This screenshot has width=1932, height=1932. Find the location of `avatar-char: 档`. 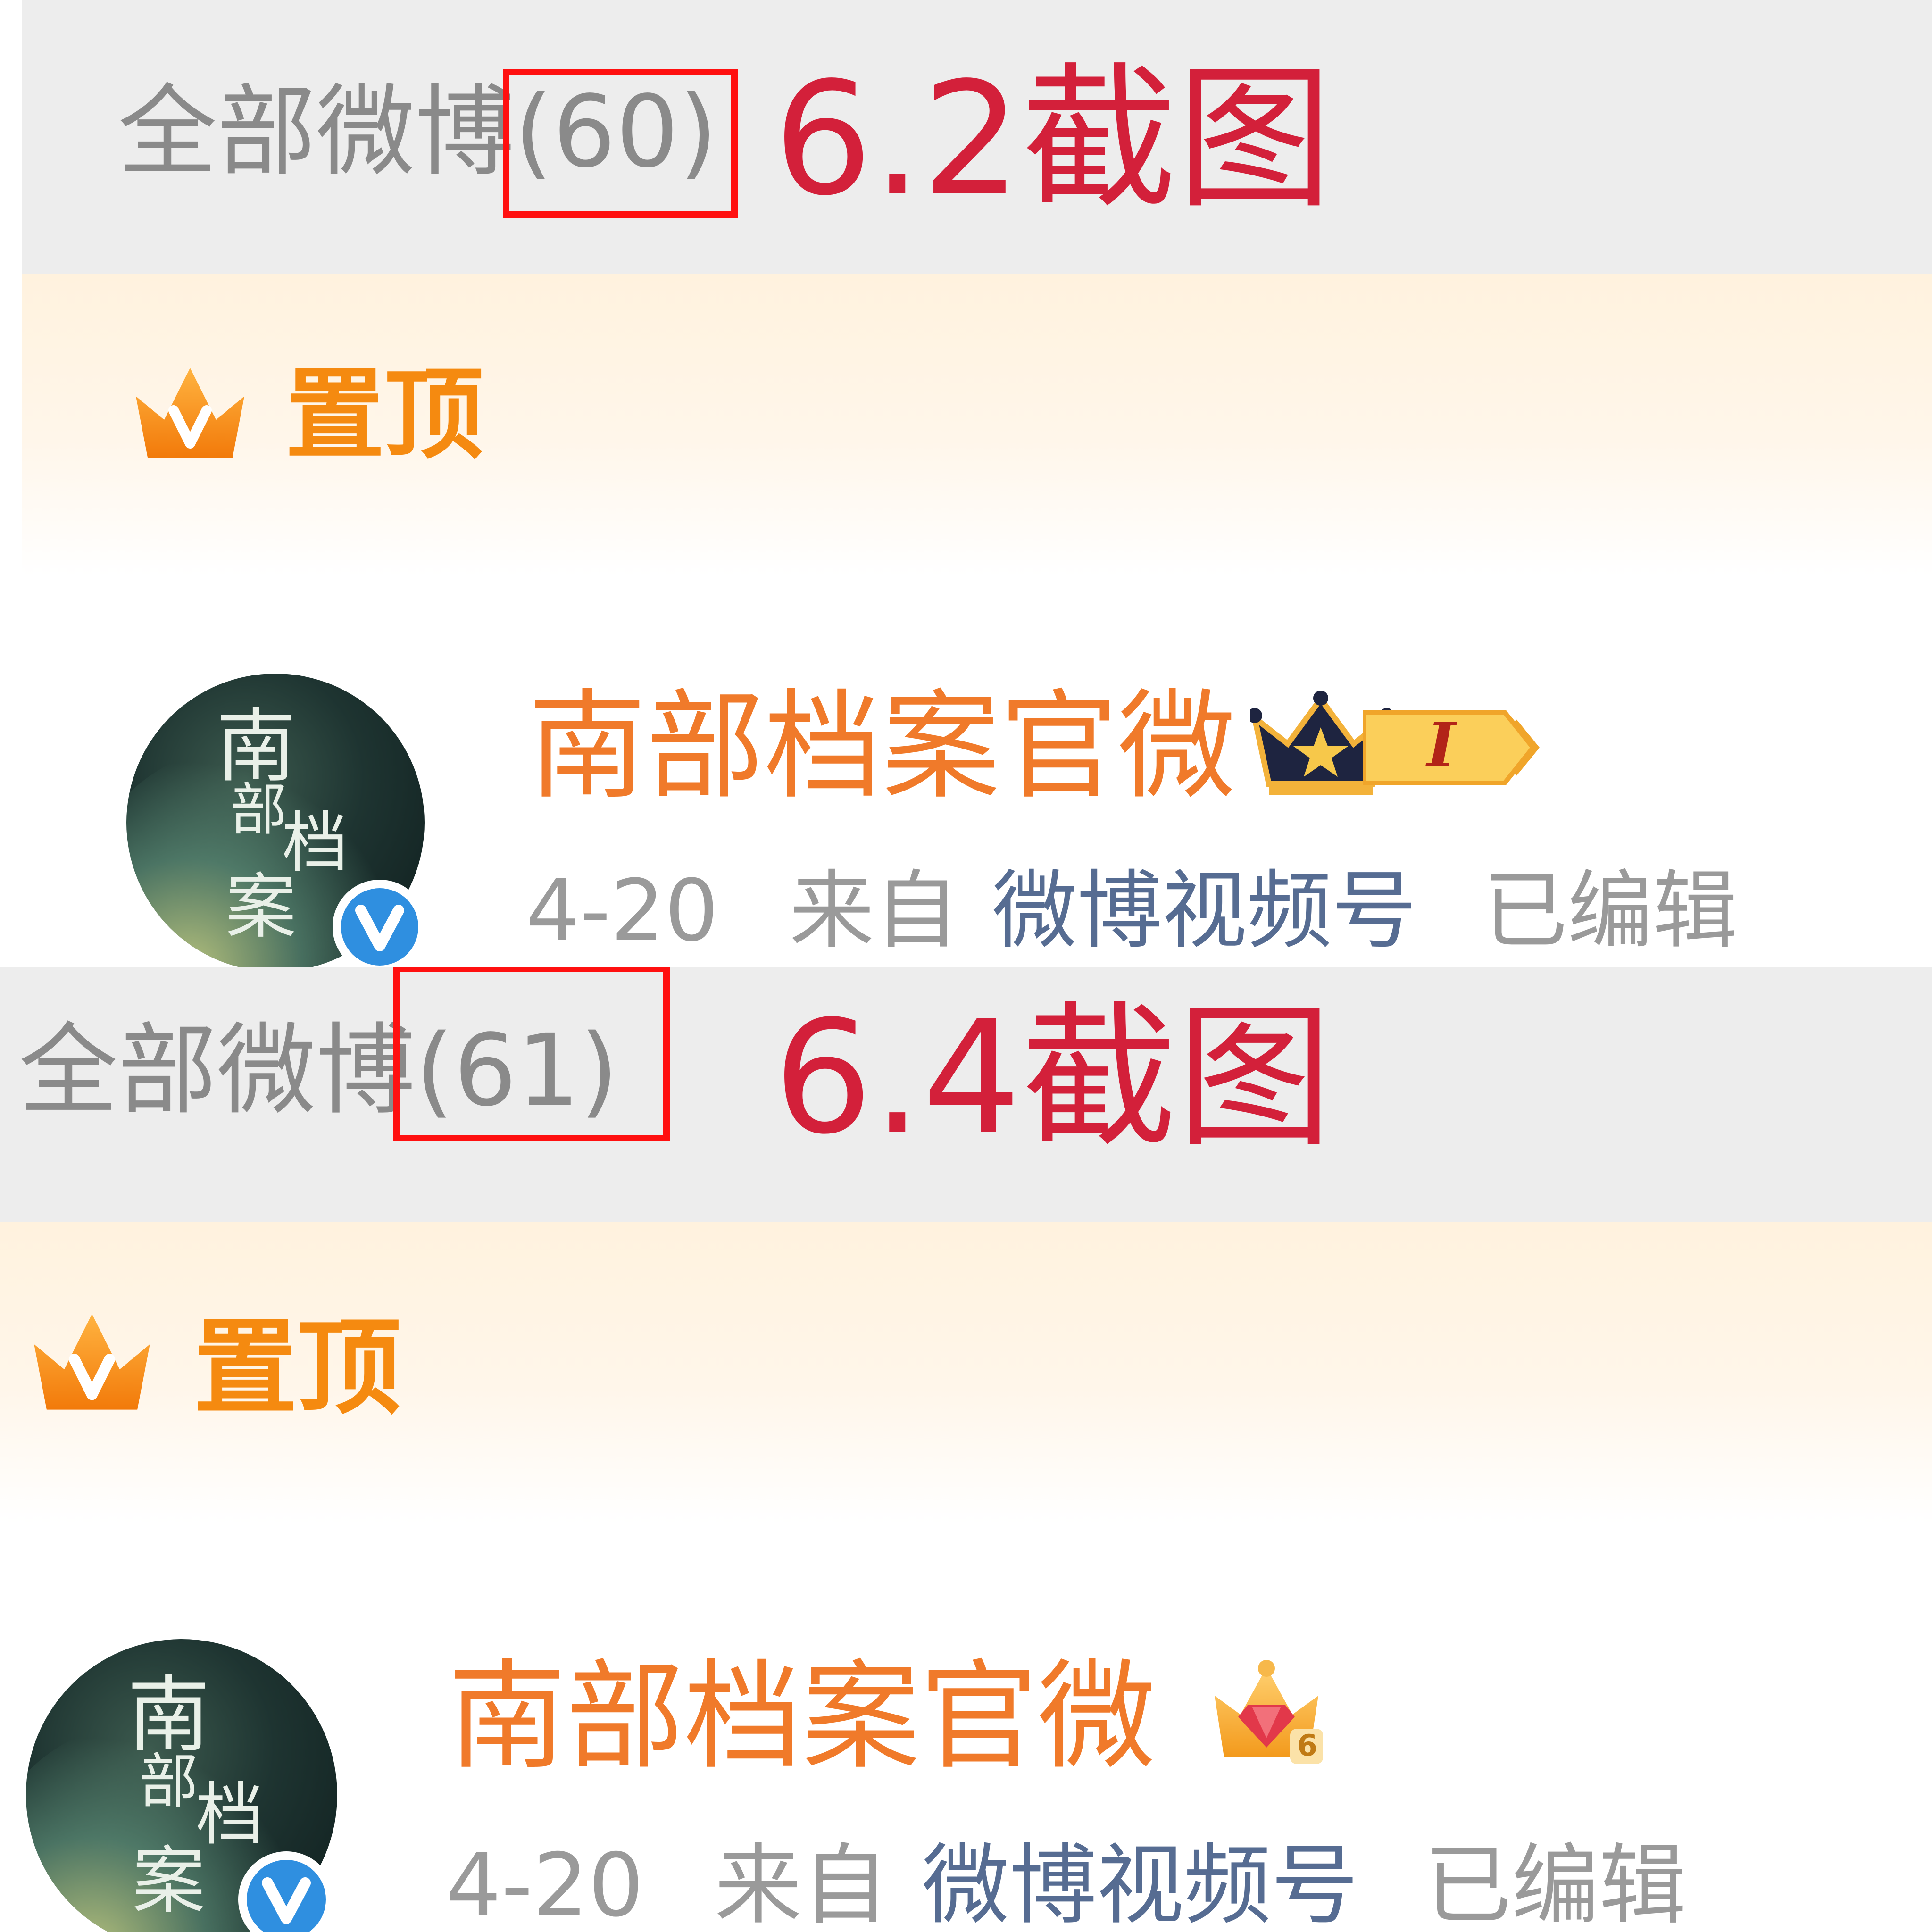

avatar-char: 档 is located at coordinates (230, 1815).